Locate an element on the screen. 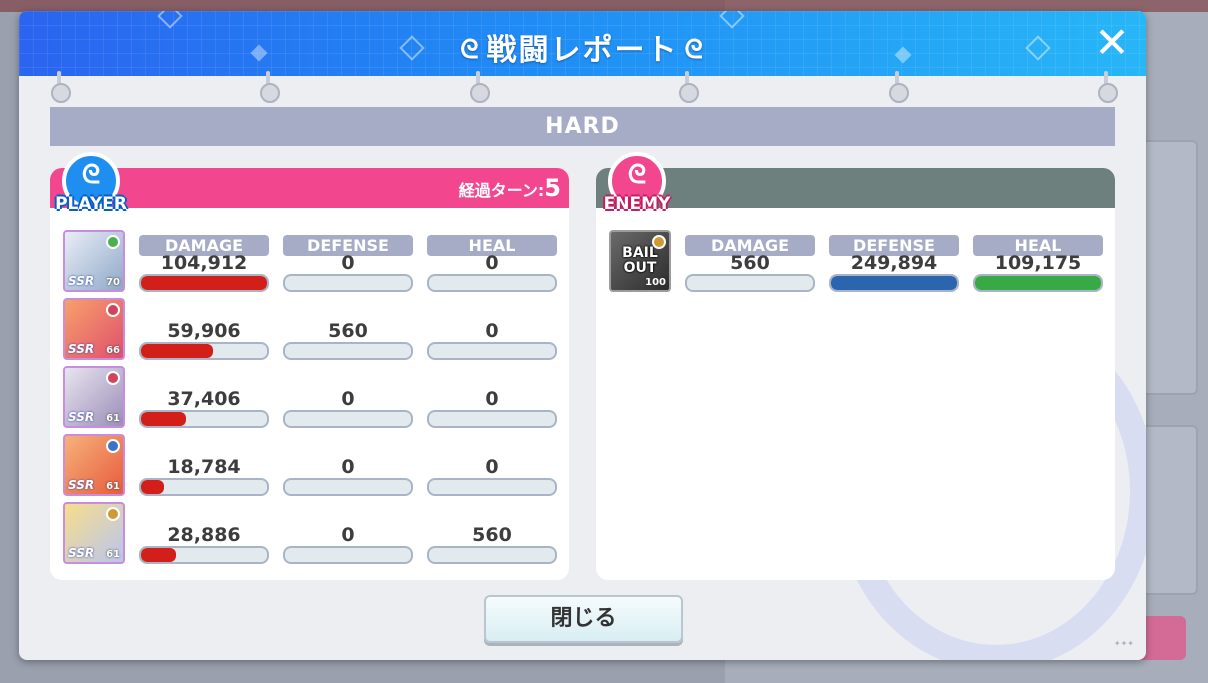 The image size is (1208, 683). heal-value: 560 is located at coordinates (492, 535).